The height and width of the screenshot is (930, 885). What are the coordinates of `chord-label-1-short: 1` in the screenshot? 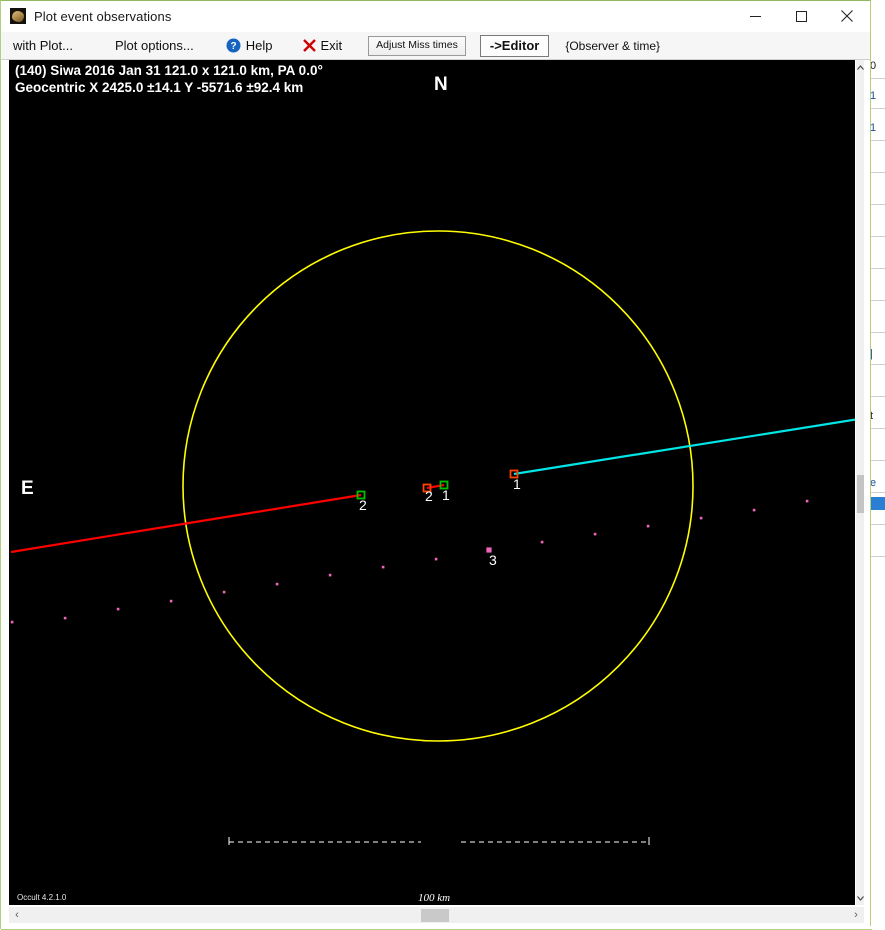 It's located at (446, 495).